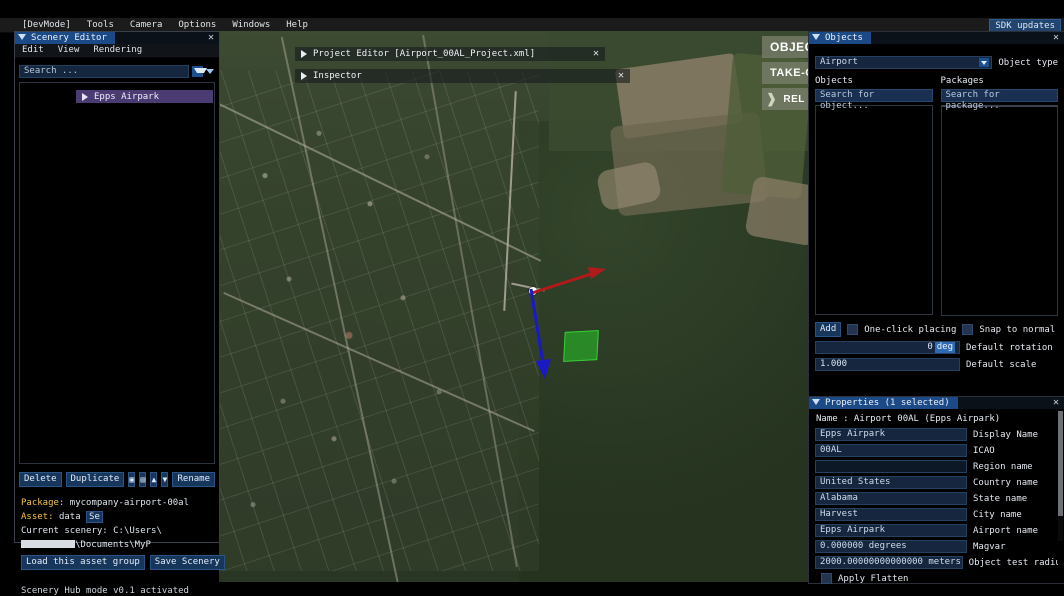  What do you see at coordinates (853, 329) in the screenshot?
I see `one-click-placing-checkbox` at bounding box center [853, 329].